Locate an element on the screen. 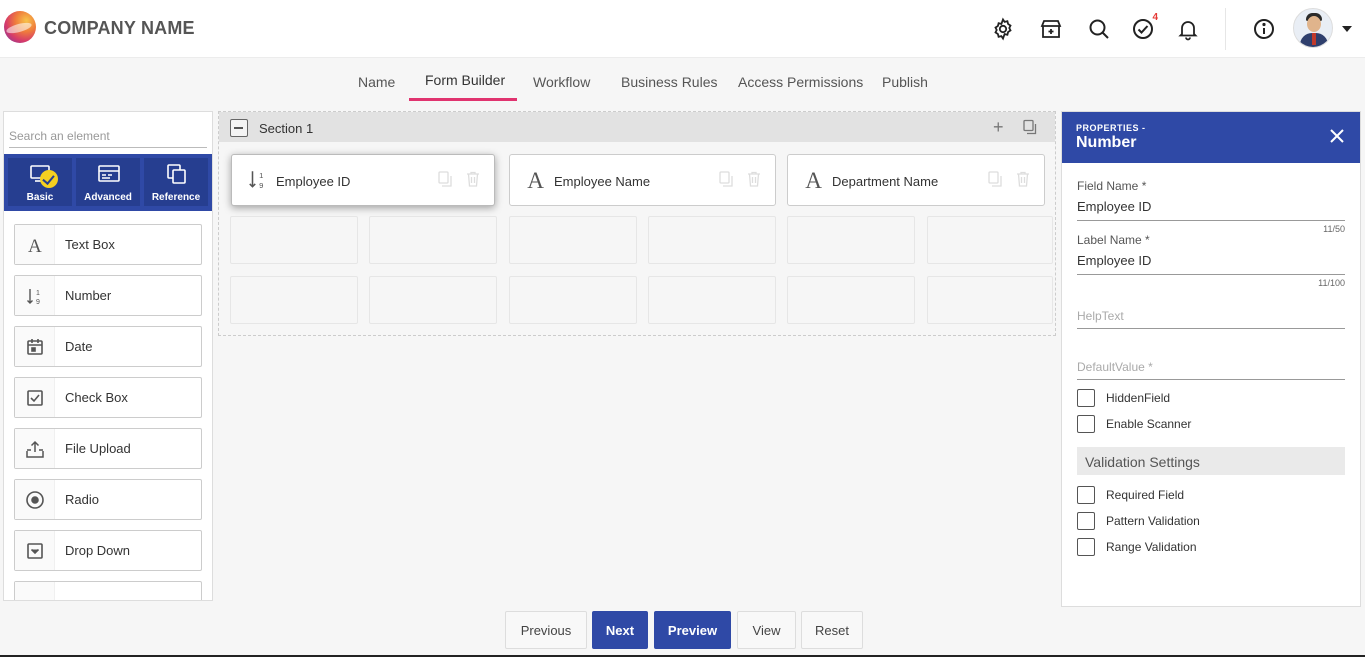 The height and width of the screenshot is (657, 1365). card-icon is located at coordinates (109, 173).